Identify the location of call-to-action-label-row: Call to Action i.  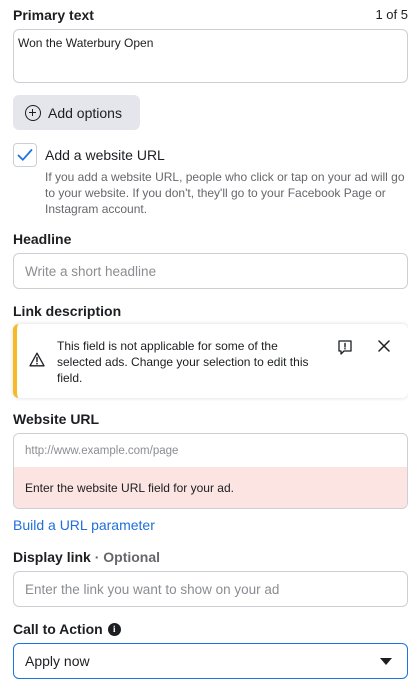
(67, 629).